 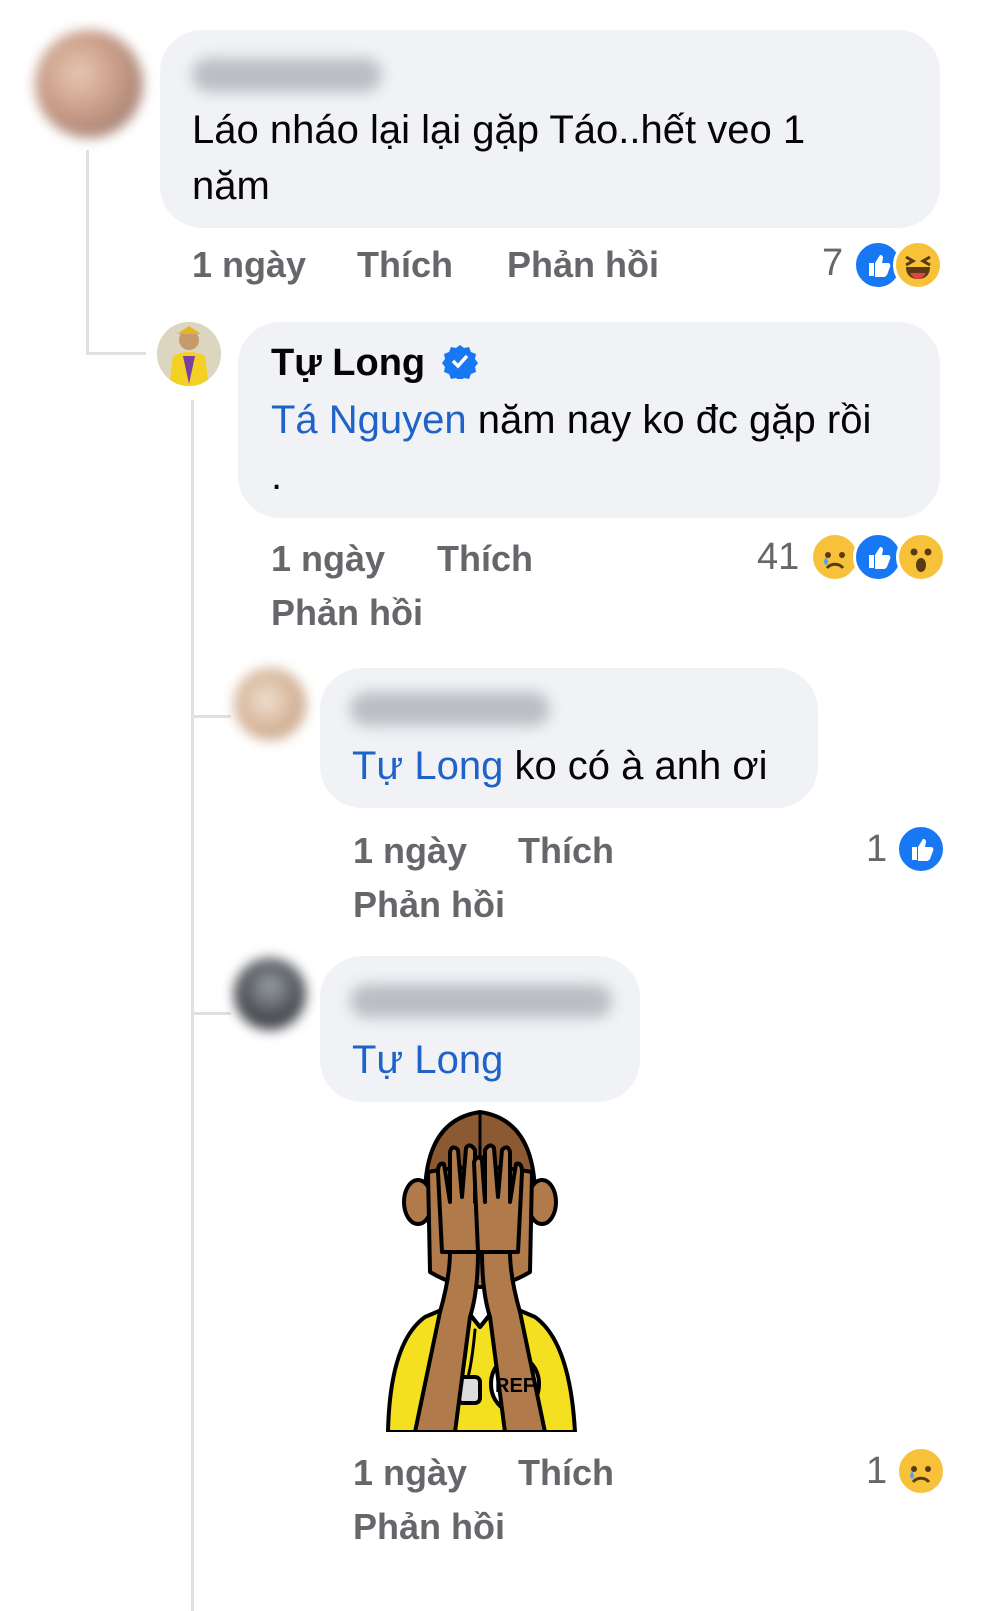 I want to click on comment-text: Tá Nguyen năm nay ko đc gặp rồi ., so click(x=576, y=448).